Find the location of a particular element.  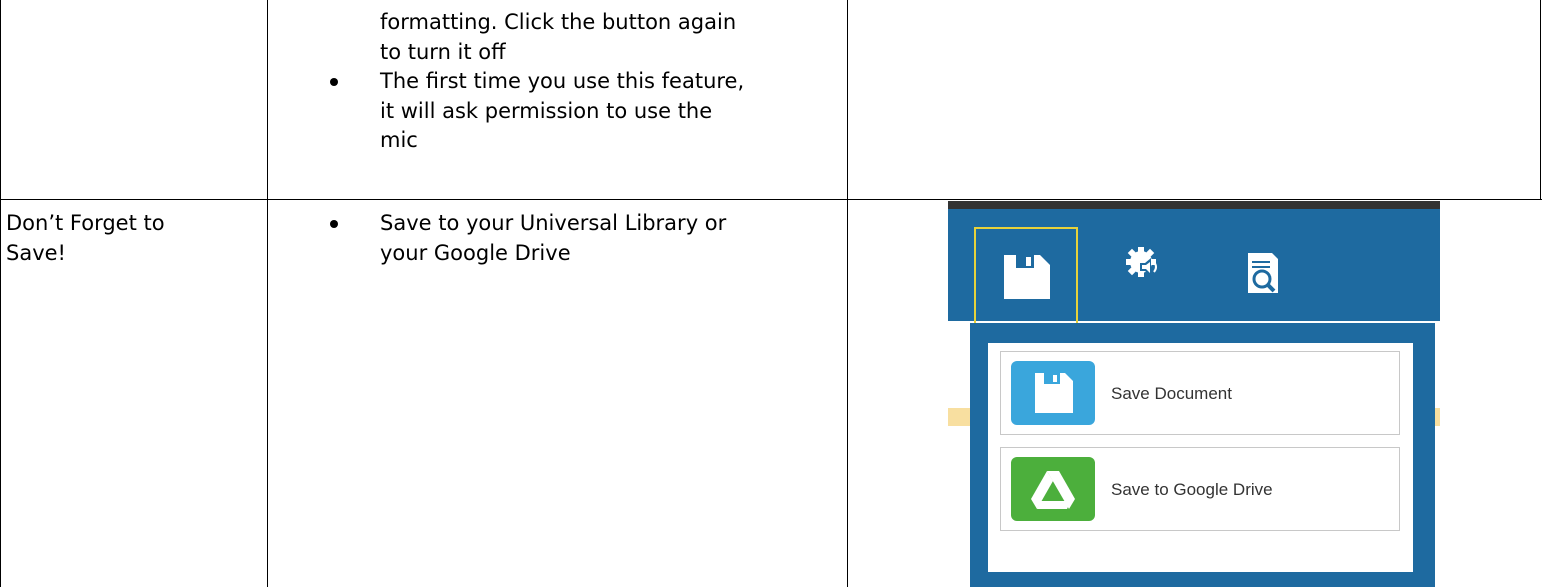

menu-item-label: Save to Google Drive is located at coordinates (1192, 489).